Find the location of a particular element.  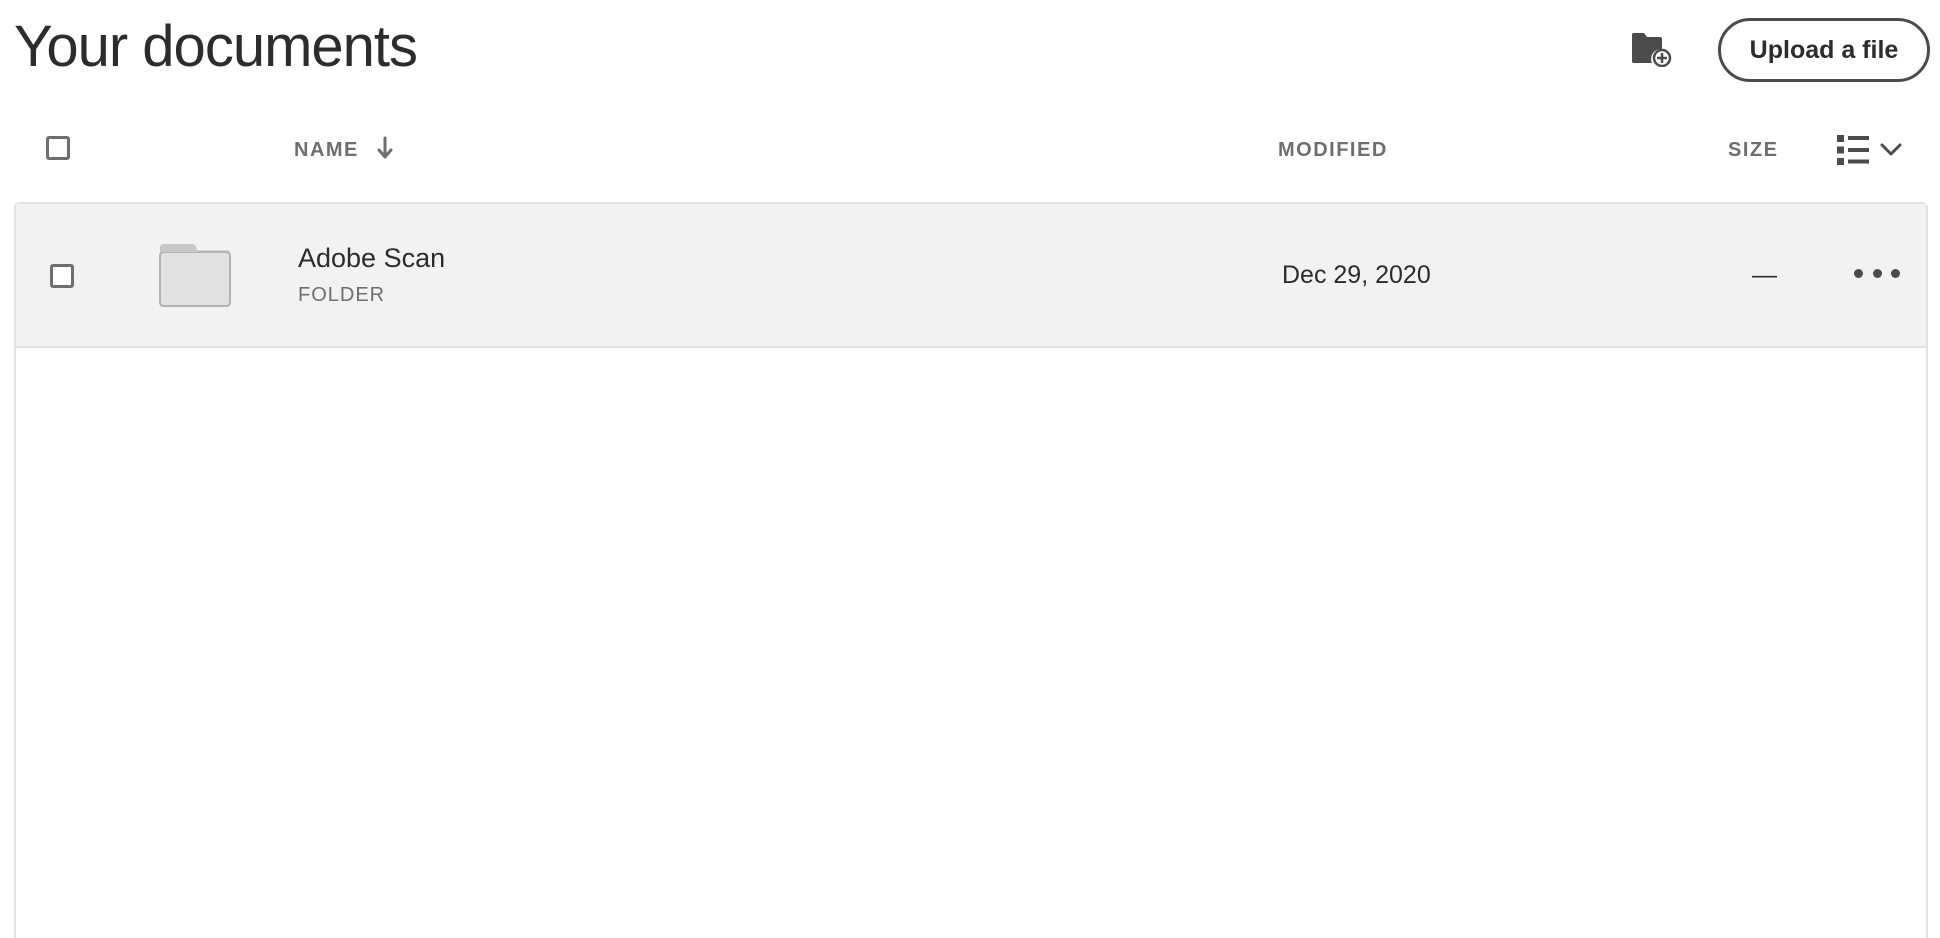

select-all-checkbox is located at coordinates (58, 148).